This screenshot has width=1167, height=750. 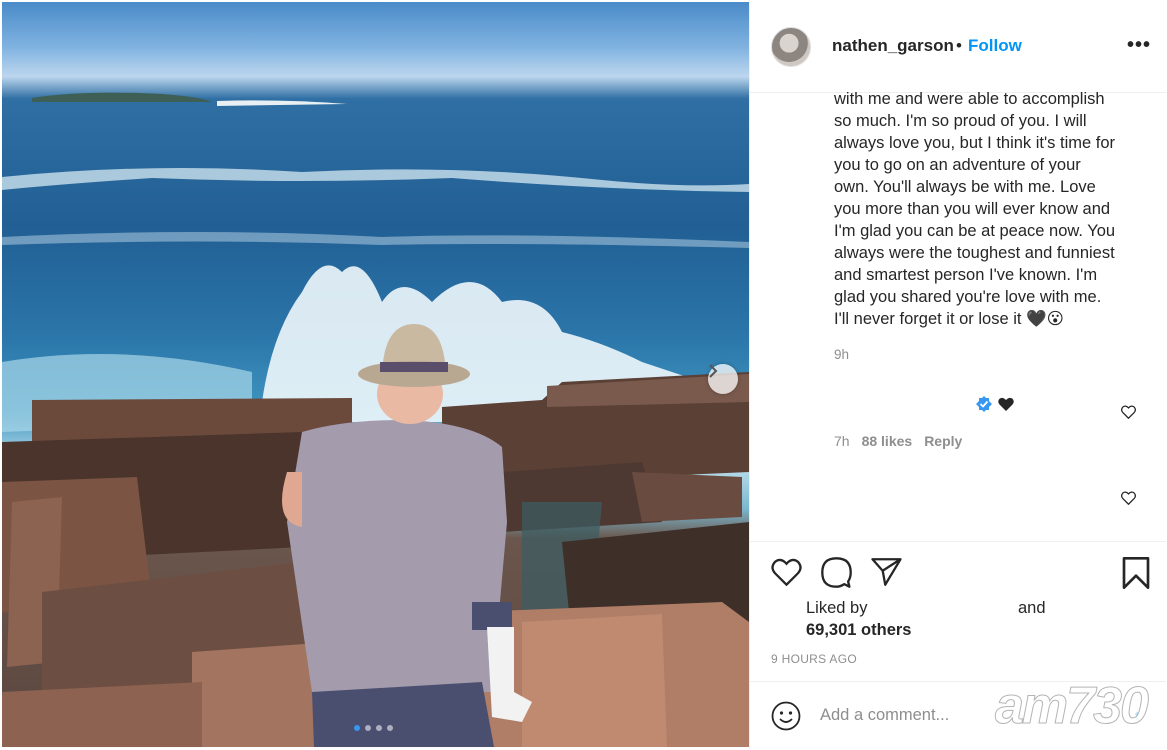 I want to click on caption-line: and smartest person I've known. I'm, so click(x=966, y=275).